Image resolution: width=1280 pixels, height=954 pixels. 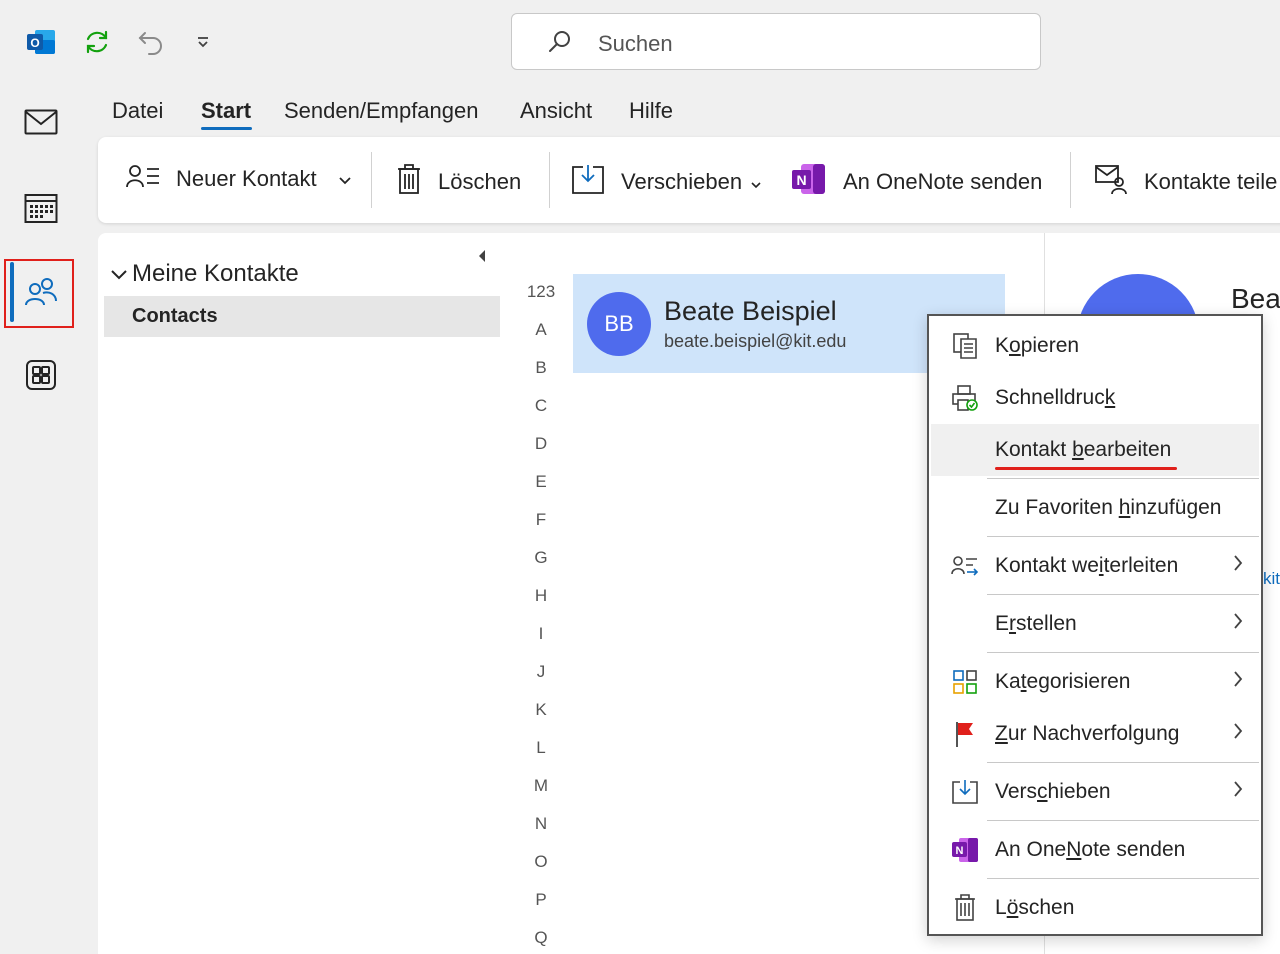 I want to click on folder-contacts: Contacts, so click(x=302, y=316).